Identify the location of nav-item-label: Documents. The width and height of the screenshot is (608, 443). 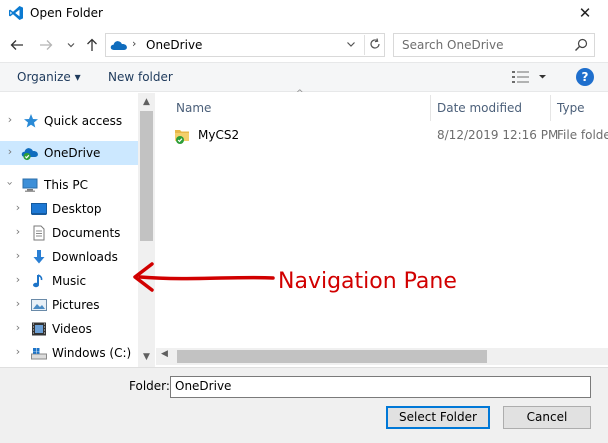
(86, 233).